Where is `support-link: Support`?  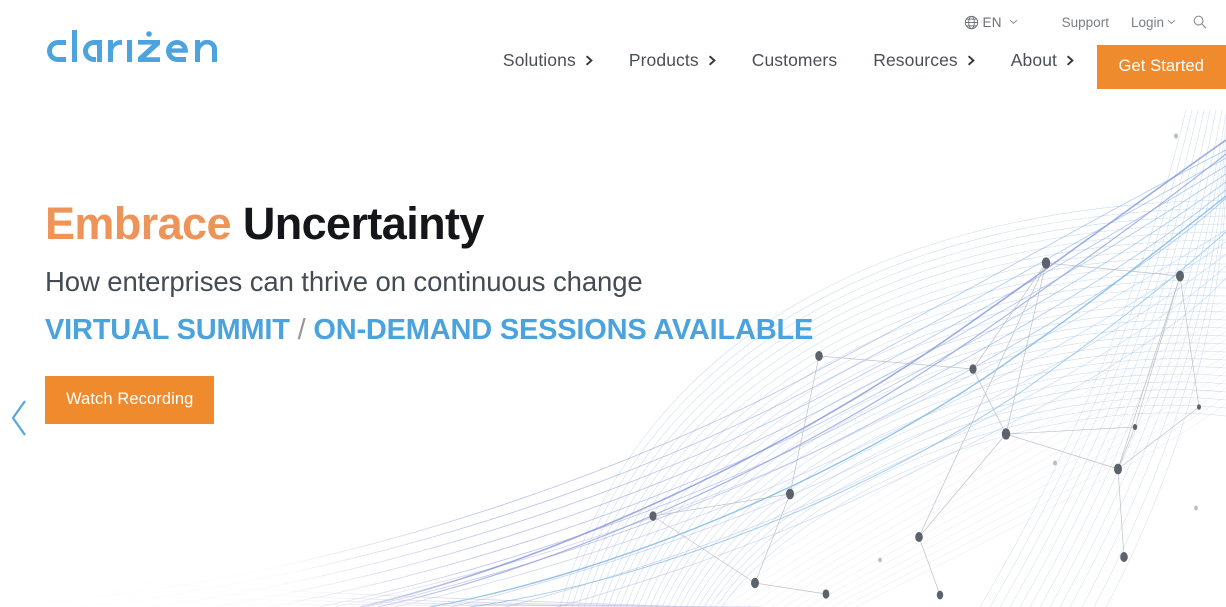
support-link: Support is located at coordinates (1085, 22).